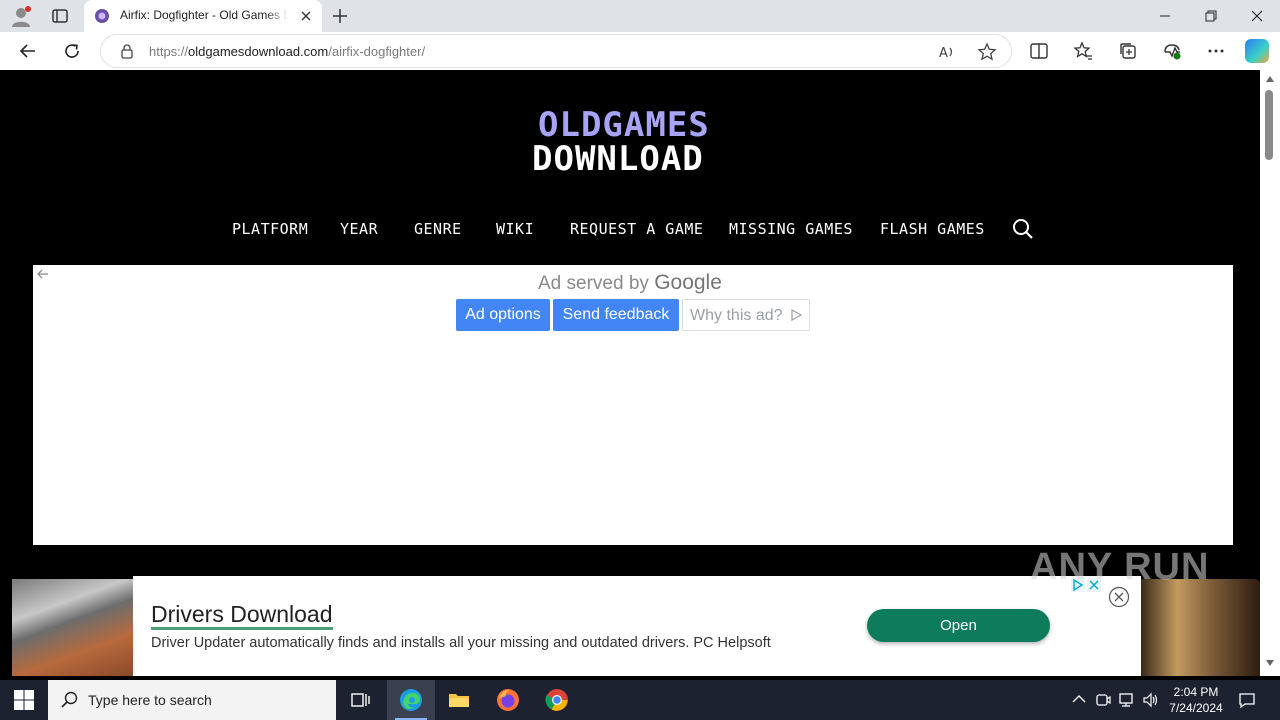 The image size is (1280, 720). What do you see at coordinates (958, 625) in the screenshot?
I see `banner-open-button: Open` at bounding box center [958, 625].